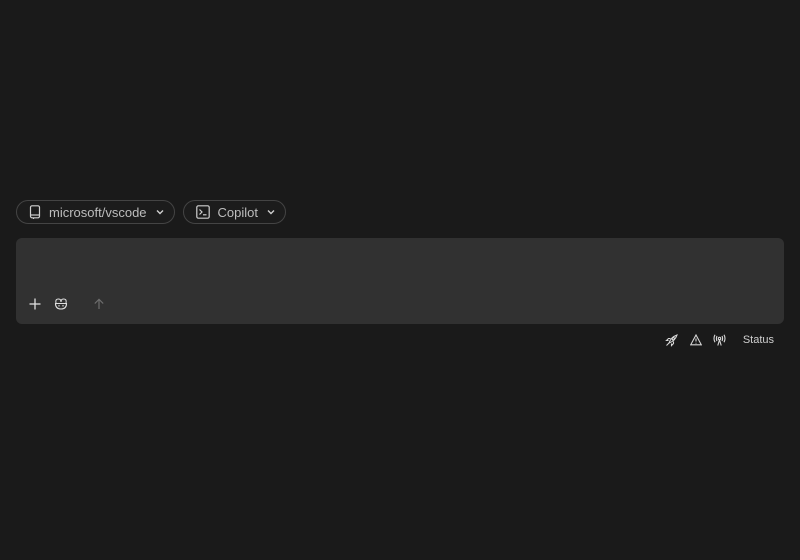  Describe the element at coordinates (696, 340) in the screenshot. I see `warning-icon` at that location.